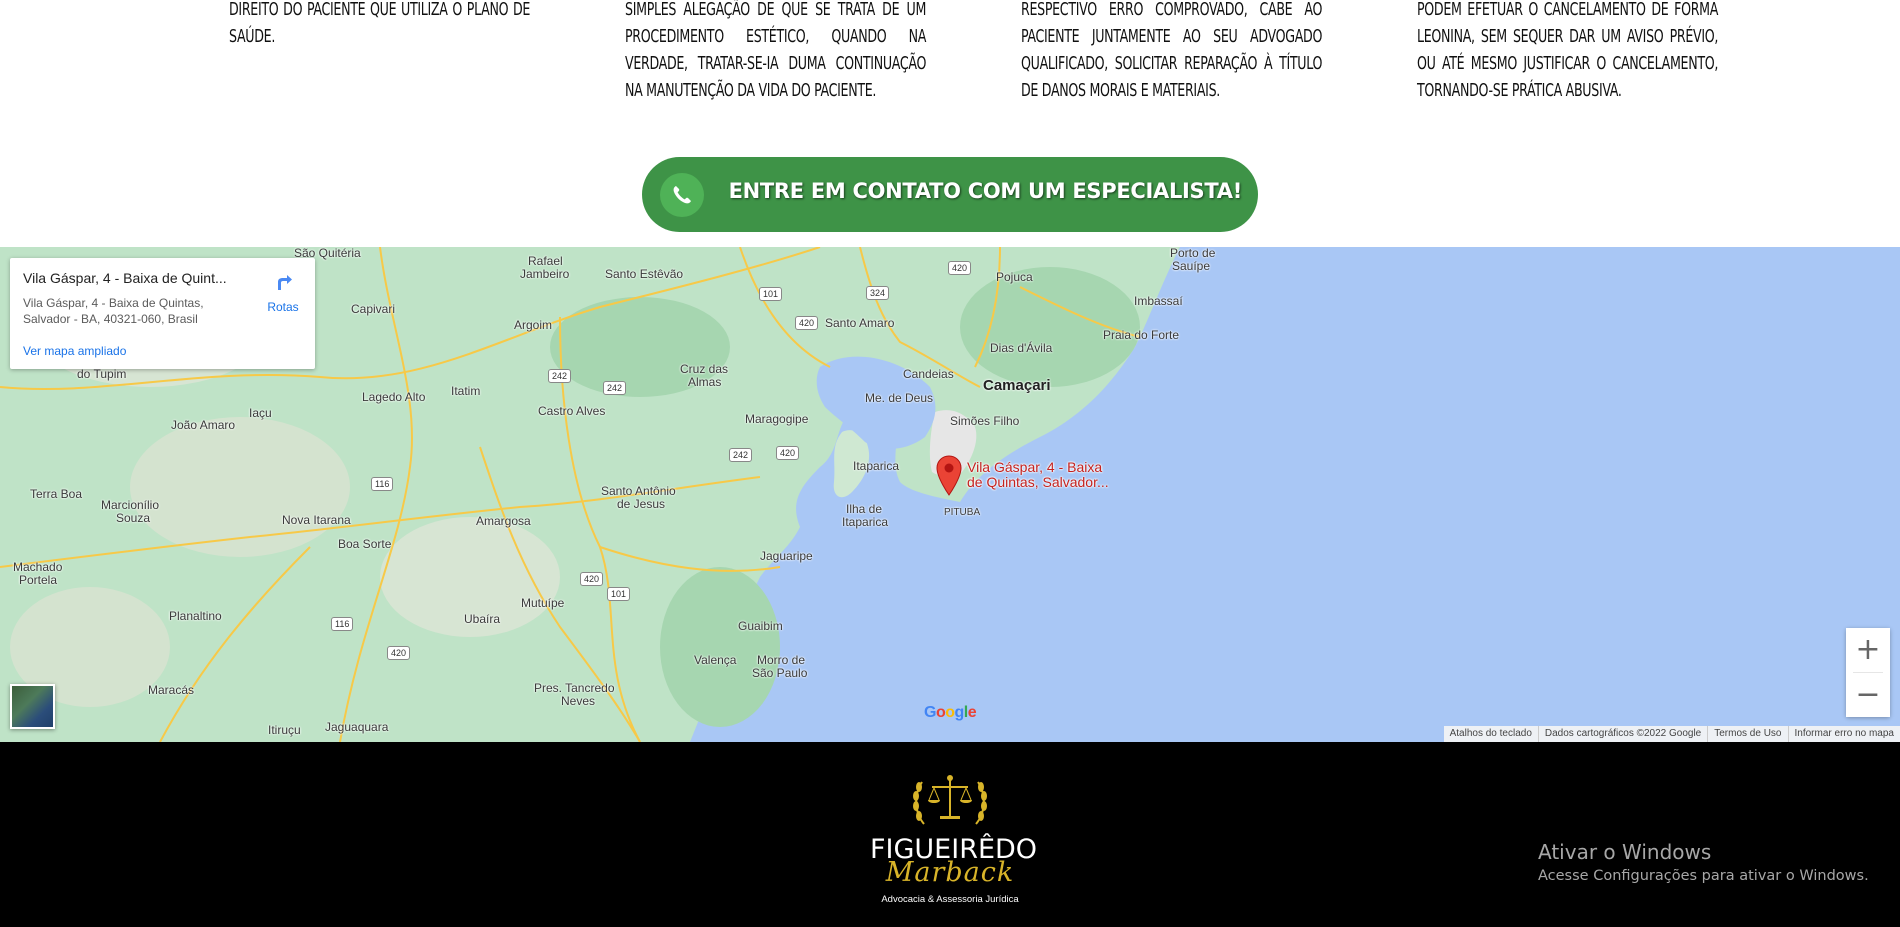 The width and height of the screenshot is (1900, 927). I want to click on zoom-in-button: +, so click(1868, 650).